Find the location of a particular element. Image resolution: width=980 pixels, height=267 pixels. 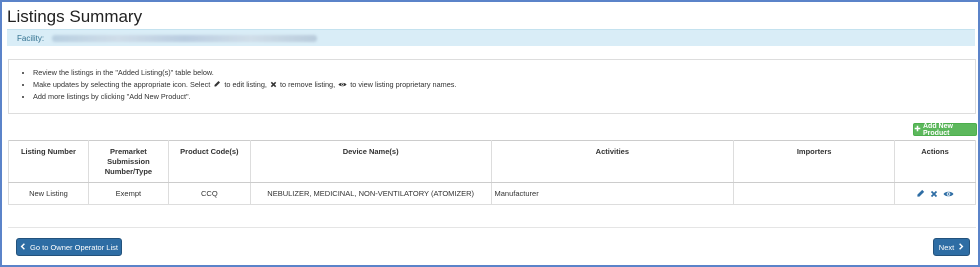

add-new-product-button: Add New Product is located at coordinates (945, 129).